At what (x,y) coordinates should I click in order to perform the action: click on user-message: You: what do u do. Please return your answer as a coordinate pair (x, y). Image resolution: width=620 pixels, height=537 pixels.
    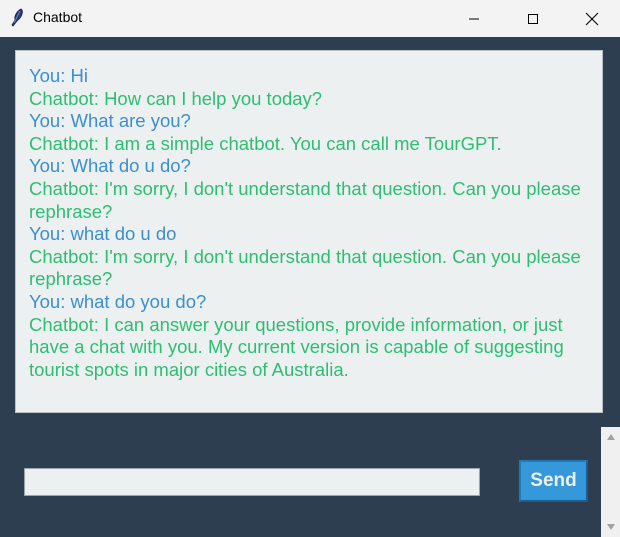
    Looking at the image, I should click on (103, 234).